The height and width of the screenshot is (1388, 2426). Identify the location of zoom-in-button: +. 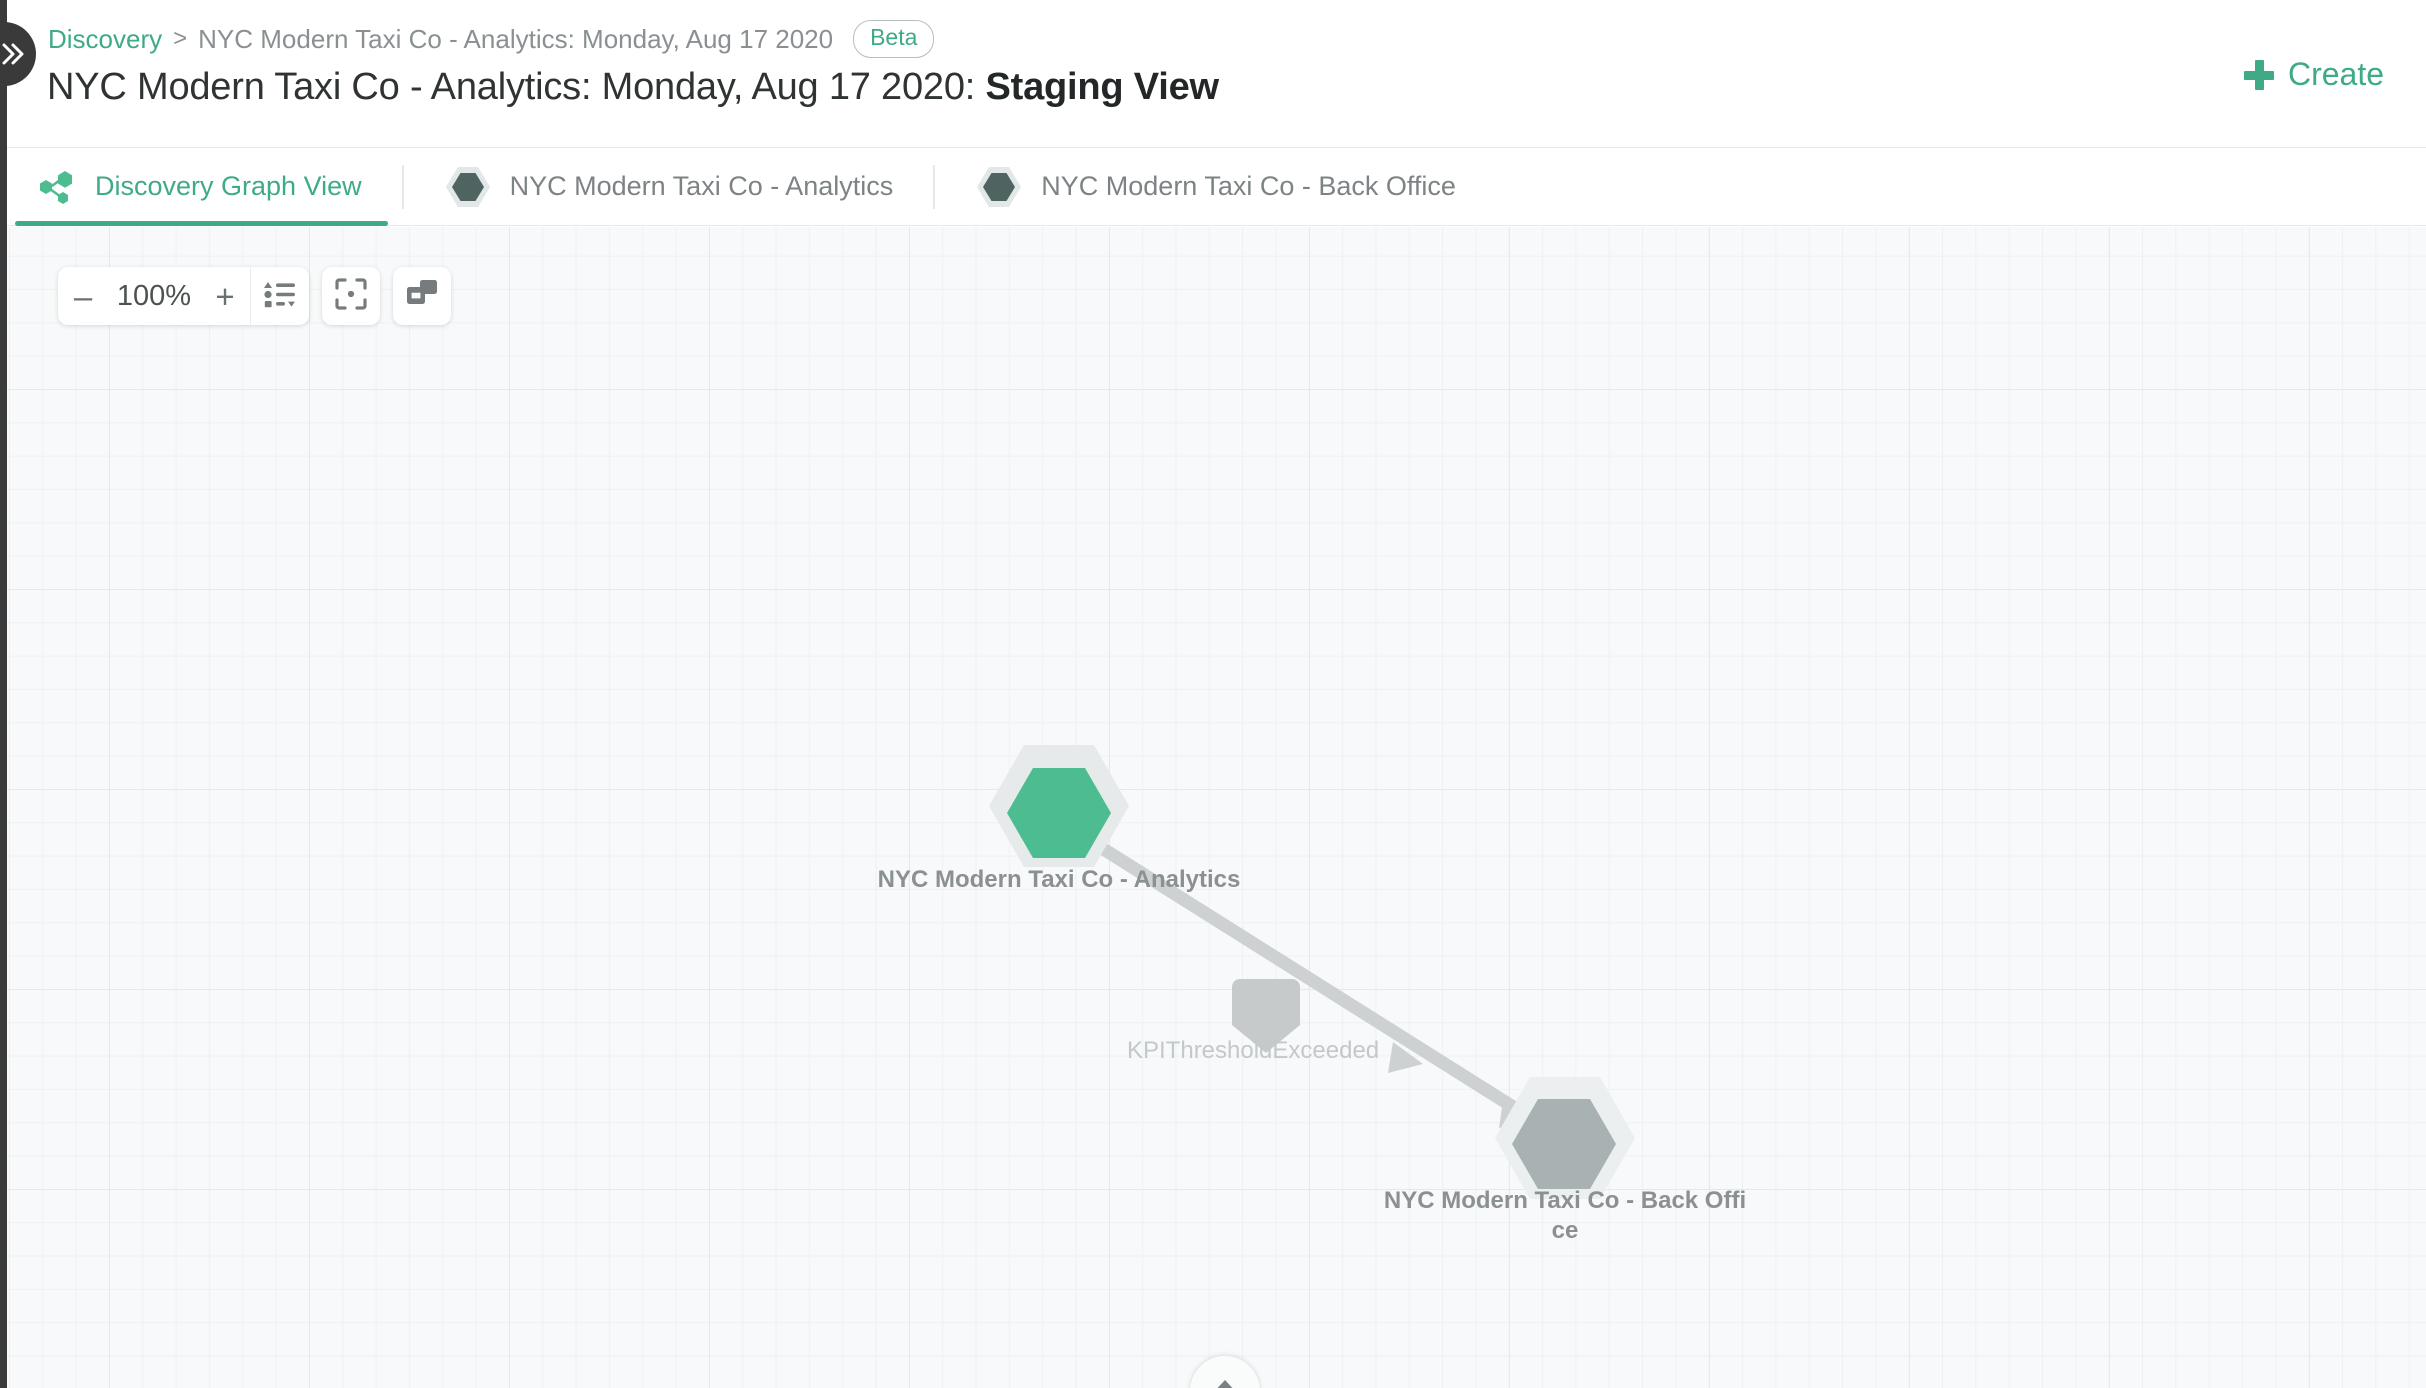
(225, 296).